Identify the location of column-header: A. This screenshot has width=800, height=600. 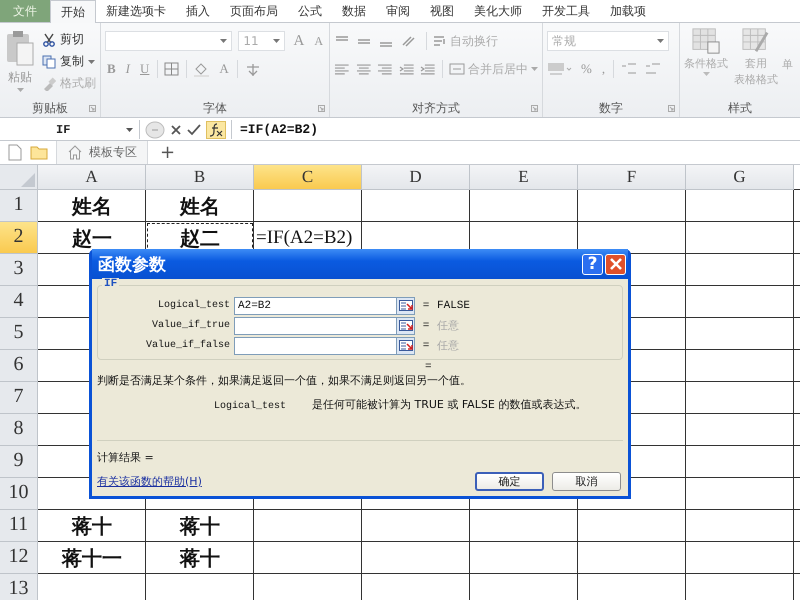
(92, 177).